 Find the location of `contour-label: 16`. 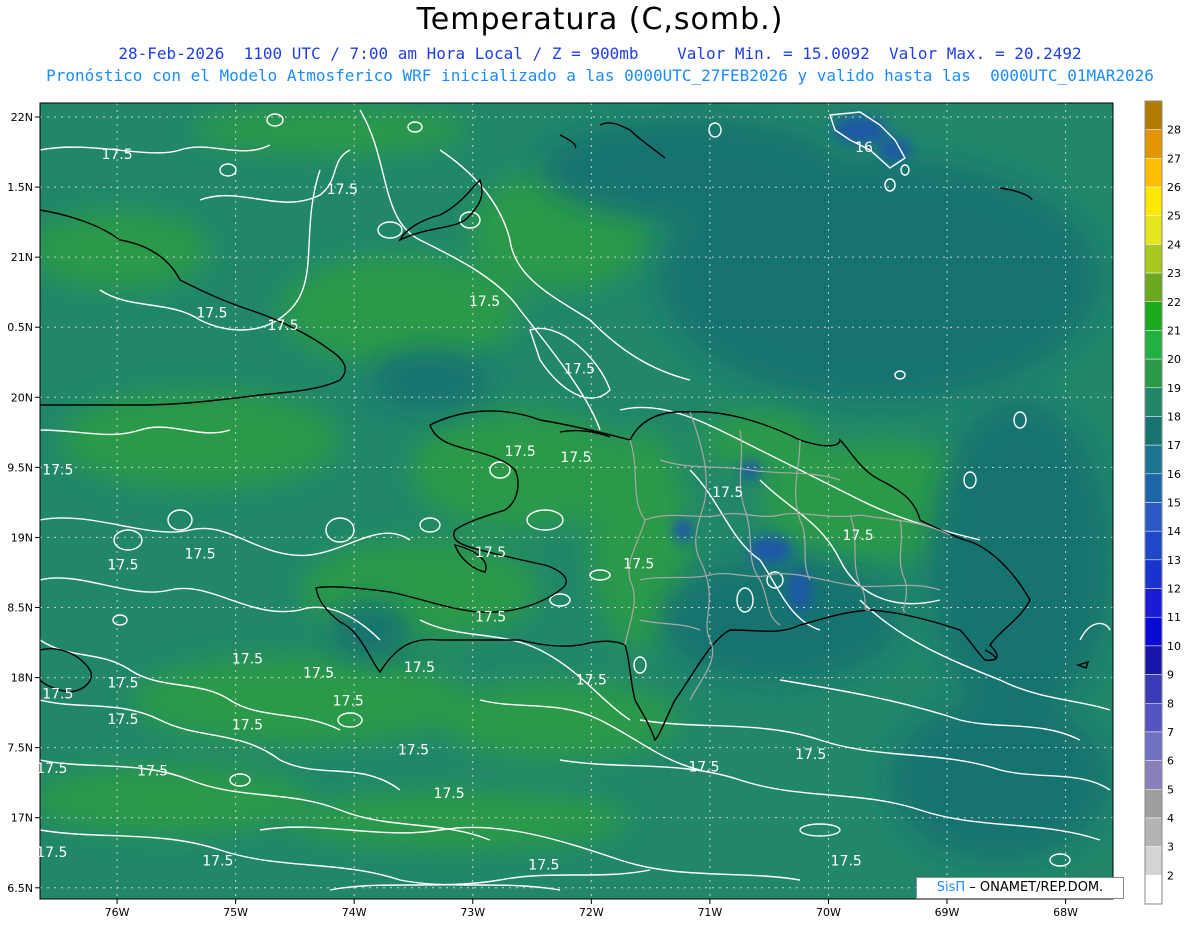

contour-label: 16 is located at coordinates (864, 148).